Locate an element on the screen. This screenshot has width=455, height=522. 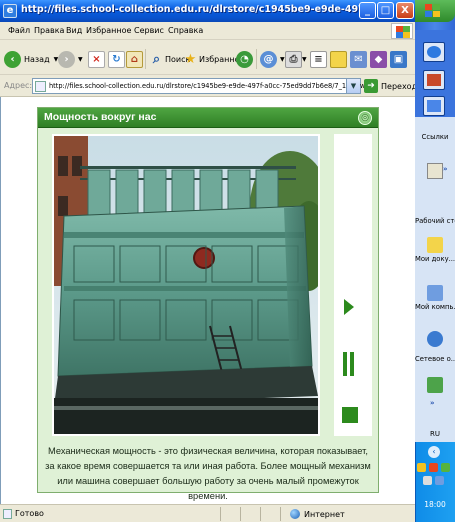
media-button: ▣ is located at coordinates (398, 59).